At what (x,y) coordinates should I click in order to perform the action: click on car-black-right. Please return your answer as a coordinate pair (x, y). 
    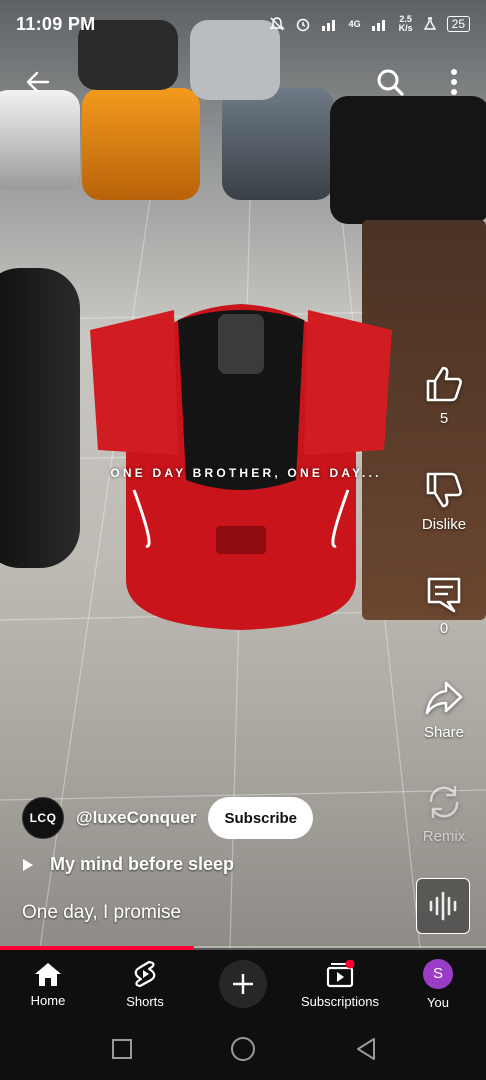
    Looking at the image, I should click on (408, 160).